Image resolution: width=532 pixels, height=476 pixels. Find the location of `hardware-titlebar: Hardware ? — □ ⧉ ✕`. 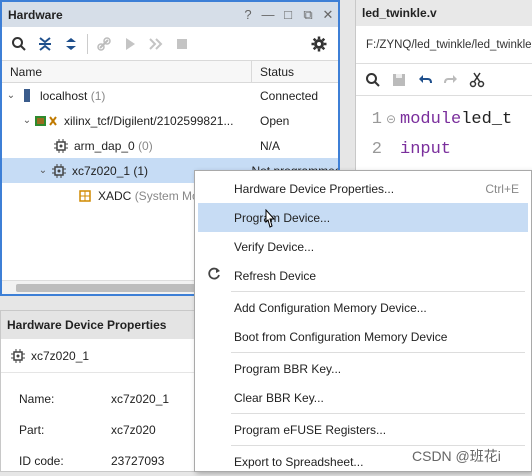

hardware-titlebar: Hardware ? — □ ⧉ ✕ is located at coordinates (170, 14).